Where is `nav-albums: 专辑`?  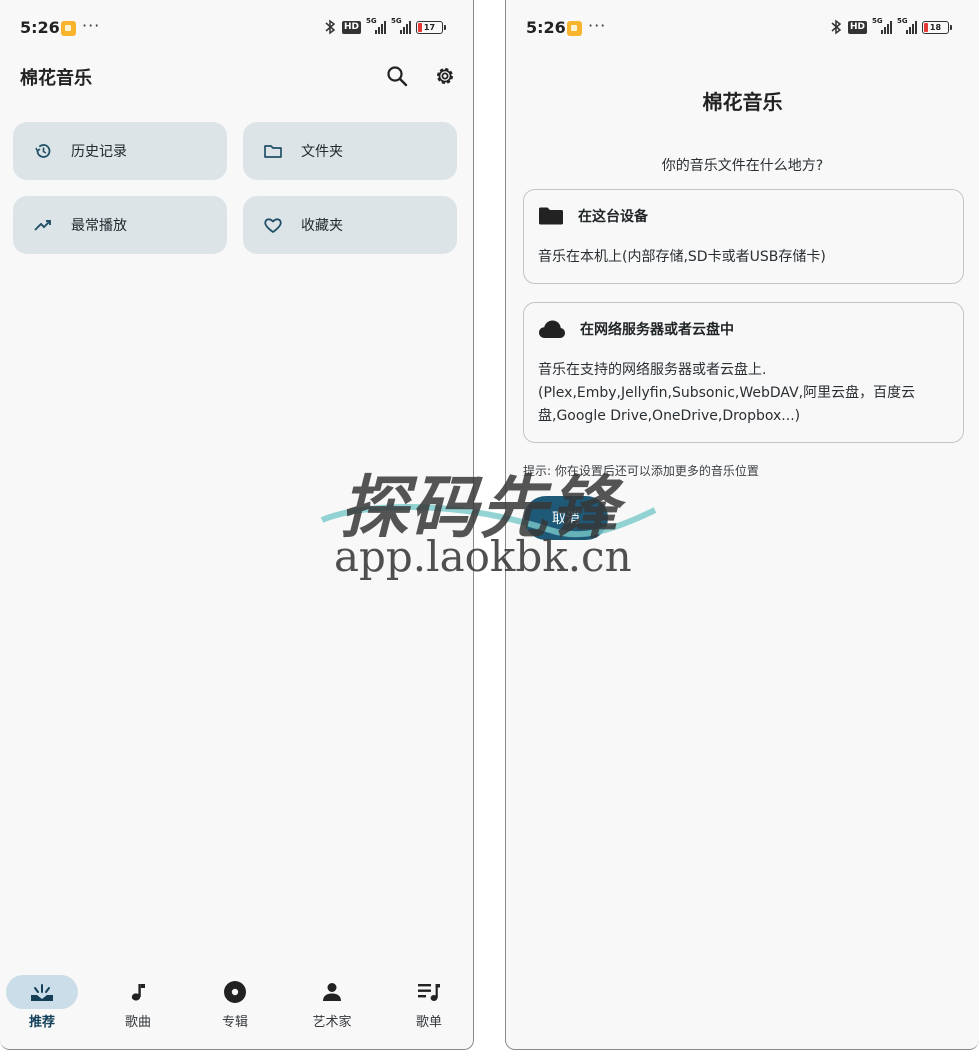
nav-albums: 专辑 is located at coordinates (235, 1009).